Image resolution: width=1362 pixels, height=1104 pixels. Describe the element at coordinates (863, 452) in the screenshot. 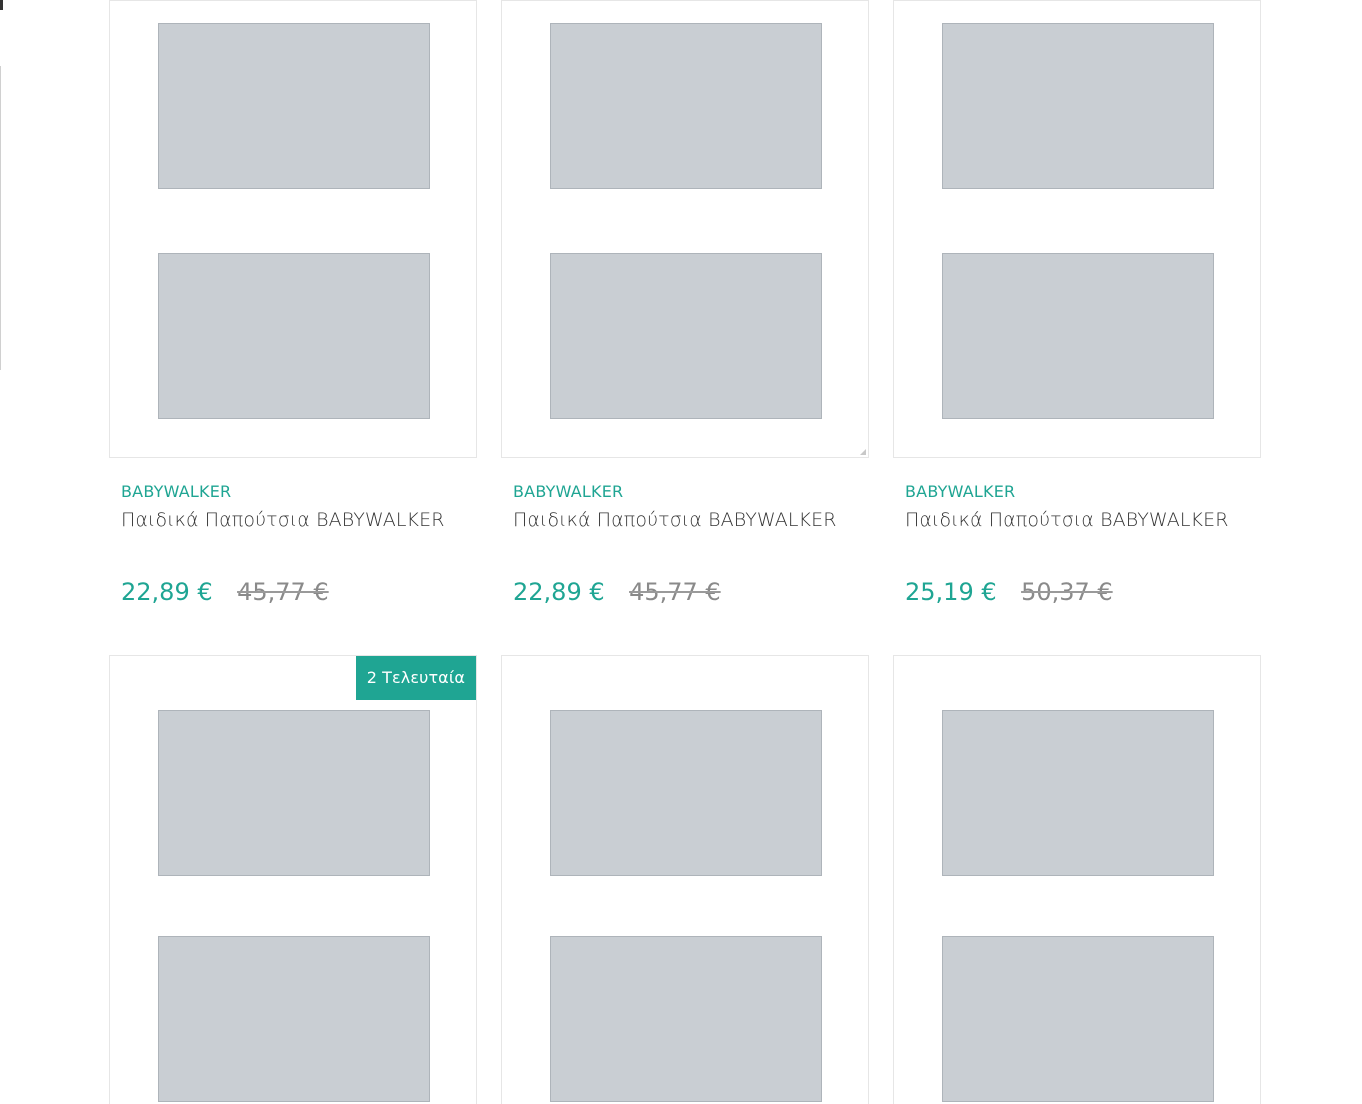

I see `corner-mark` at that location.